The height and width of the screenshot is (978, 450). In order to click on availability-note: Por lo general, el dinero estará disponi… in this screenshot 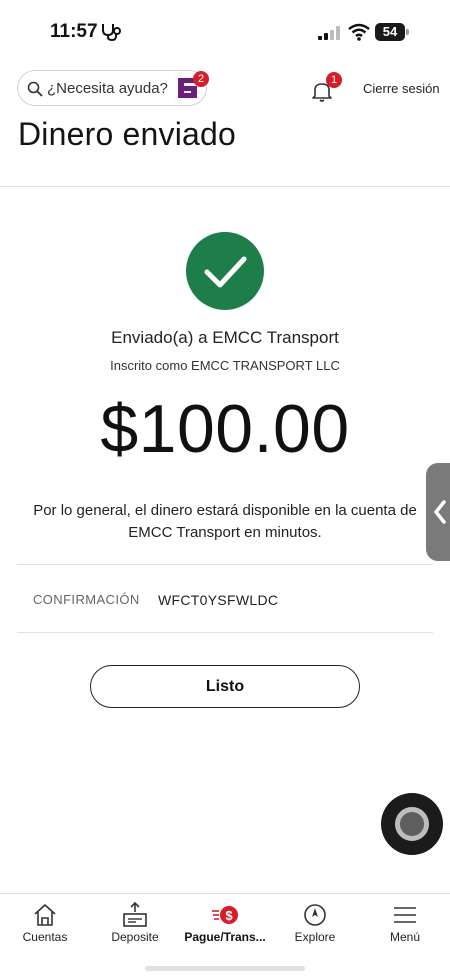, I will do `click(225, 521)`.